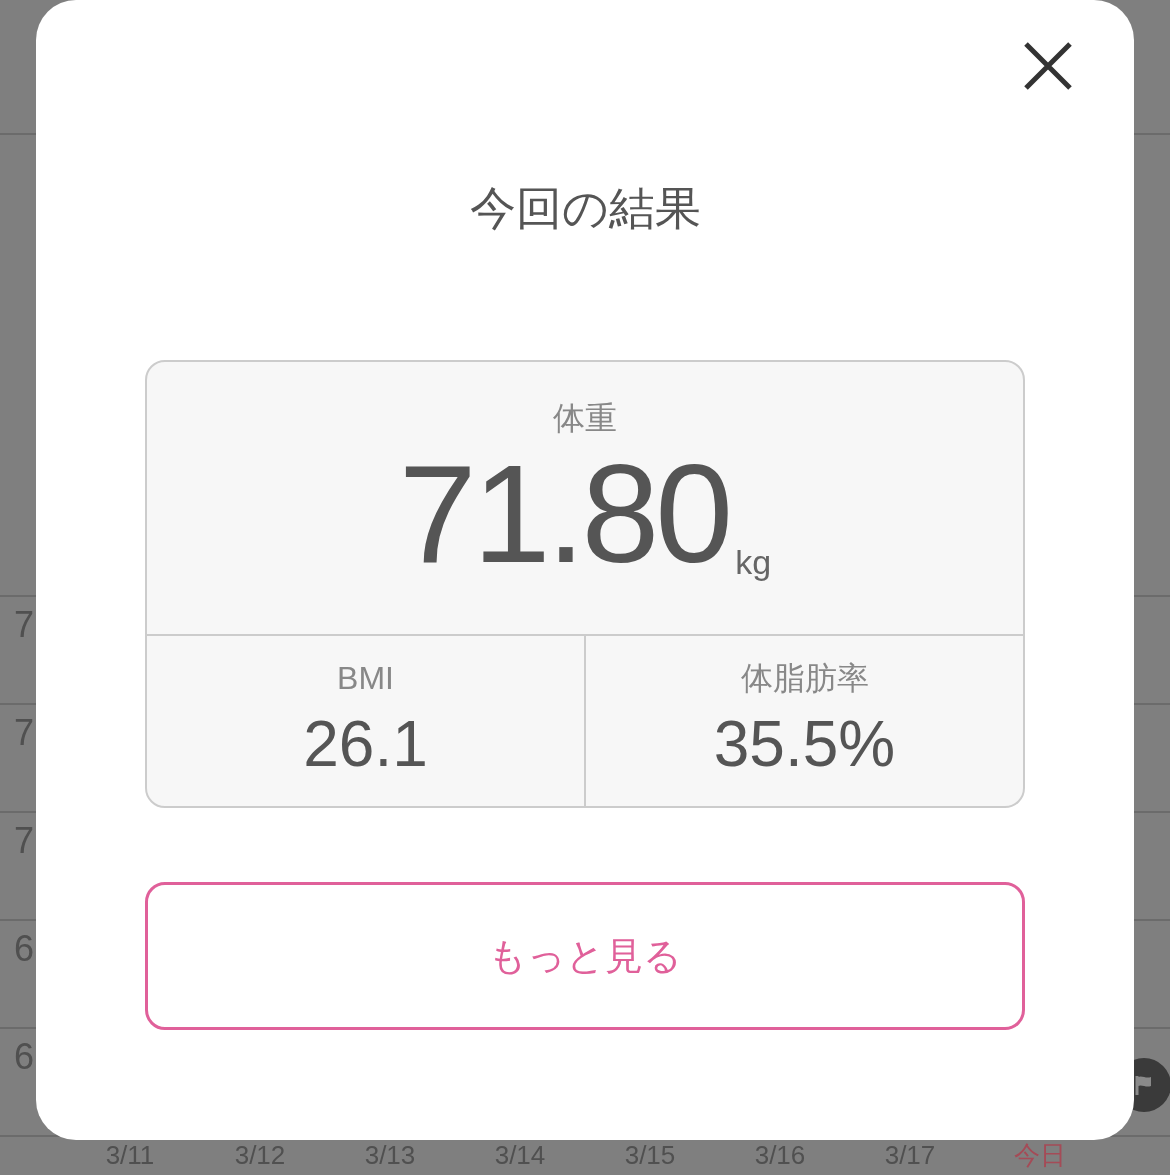  What do you see at coordinates (564, 514) in the screenshot?
I see `weight-value: 71.80` at bounding box center [564, 514].